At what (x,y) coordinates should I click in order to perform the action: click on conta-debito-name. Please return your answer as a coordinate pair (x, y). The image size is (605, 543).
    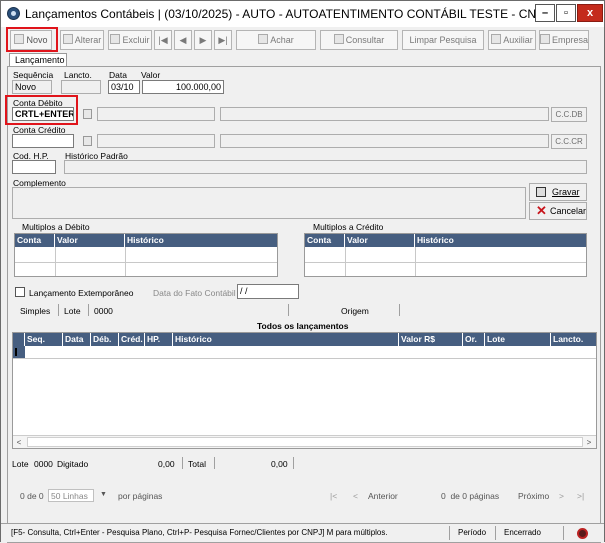
    Looking at the image, I should click on (384, 114).